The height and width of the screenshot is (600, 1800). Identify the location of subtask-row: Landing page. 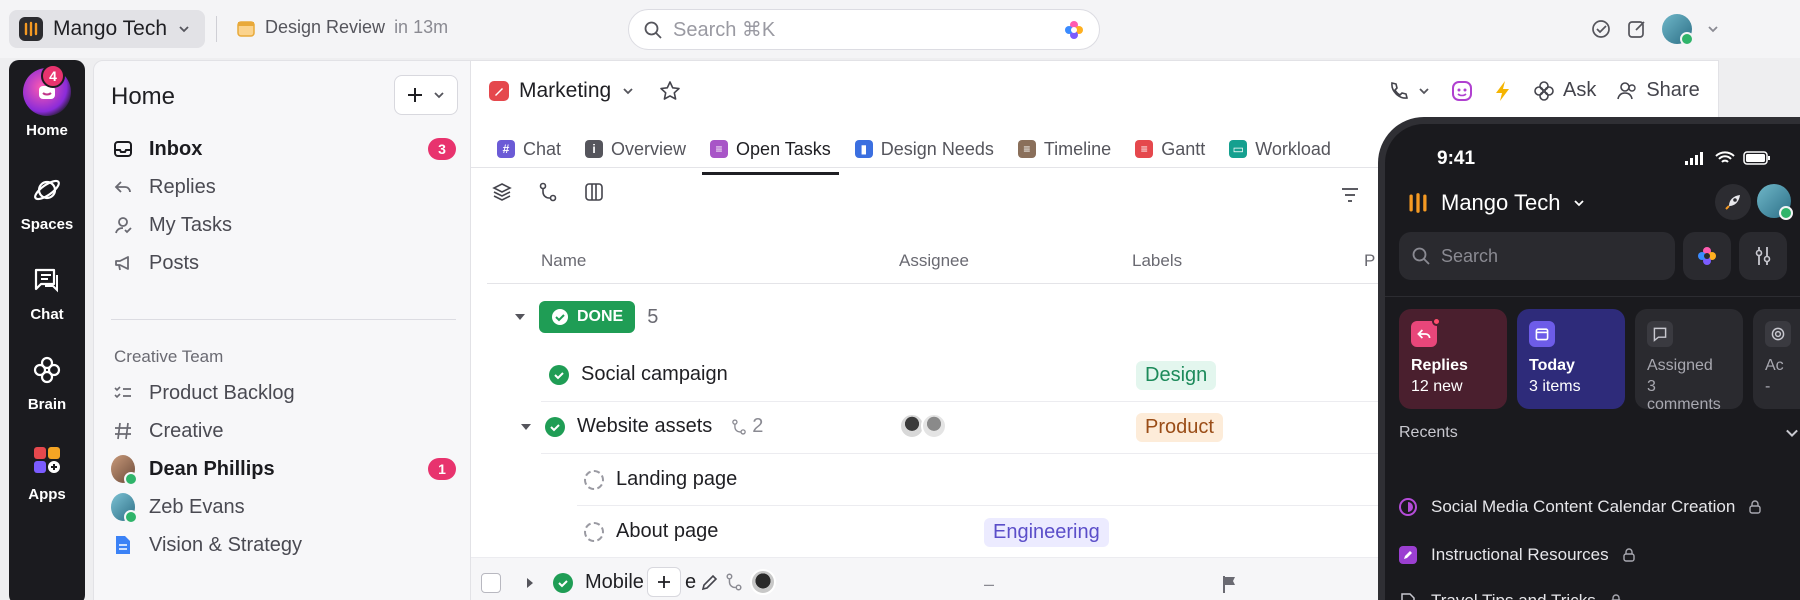
(660, 479).